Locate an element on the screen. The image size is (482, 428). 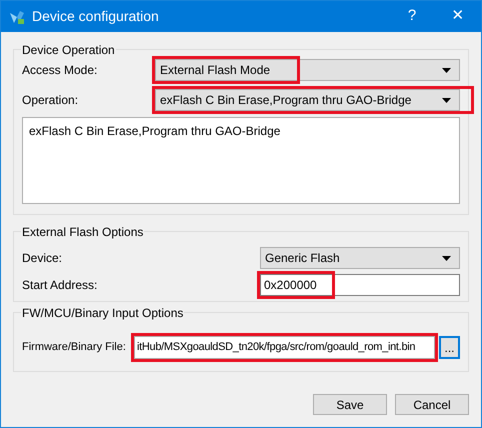
dialog-button: Cancel is located at coordinates (432, 404).